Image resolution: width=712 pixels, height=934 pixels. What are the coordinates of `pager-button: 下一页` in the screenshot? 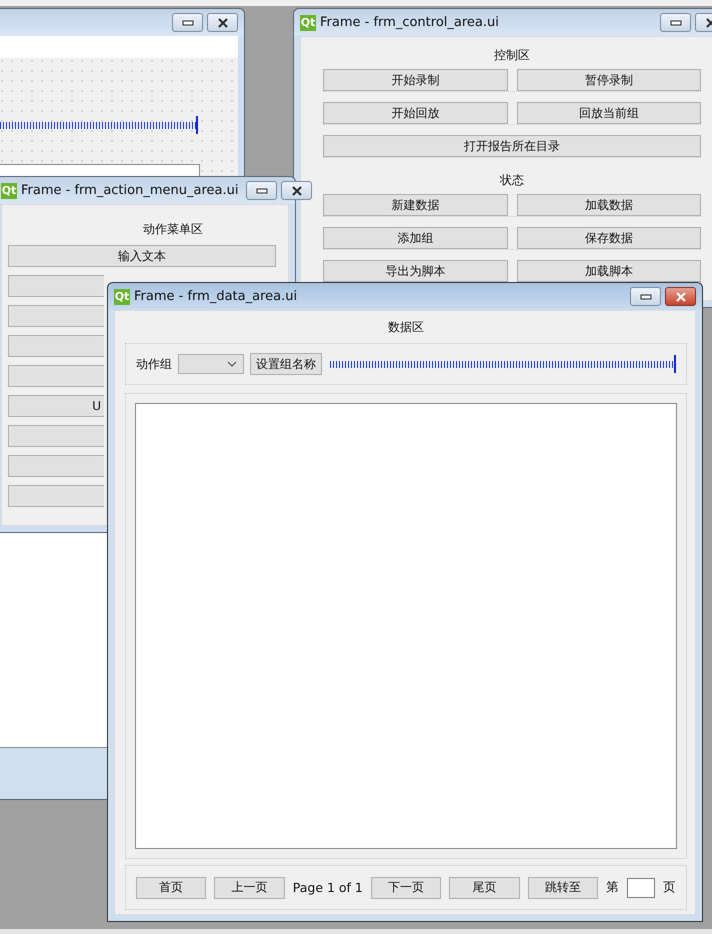 It's located at (406, 887).